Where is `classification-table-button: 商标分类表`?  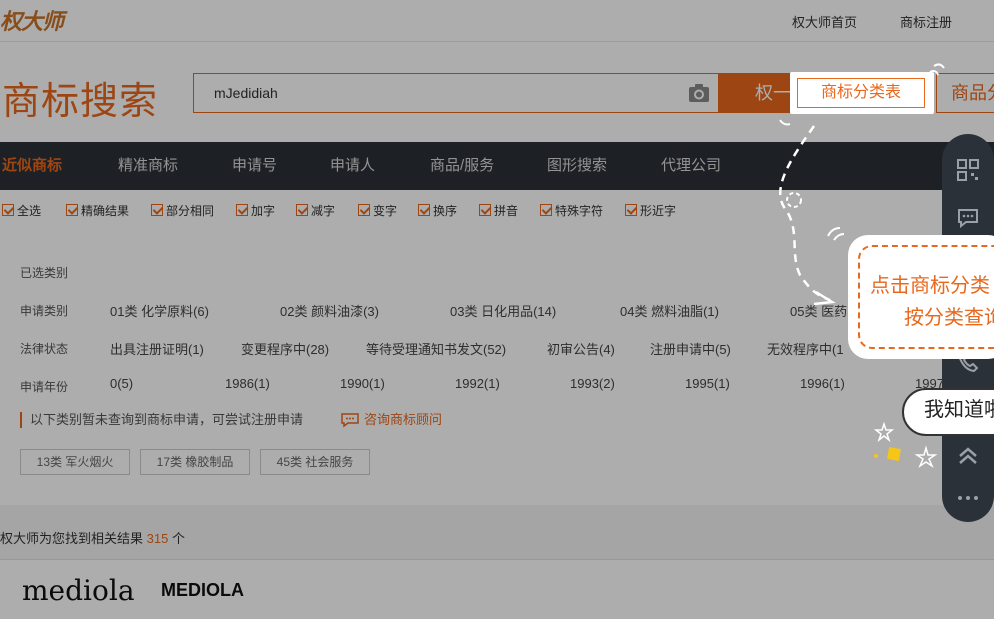 classification-table-button: 商标分类表 is located at coordinates (861, 93).